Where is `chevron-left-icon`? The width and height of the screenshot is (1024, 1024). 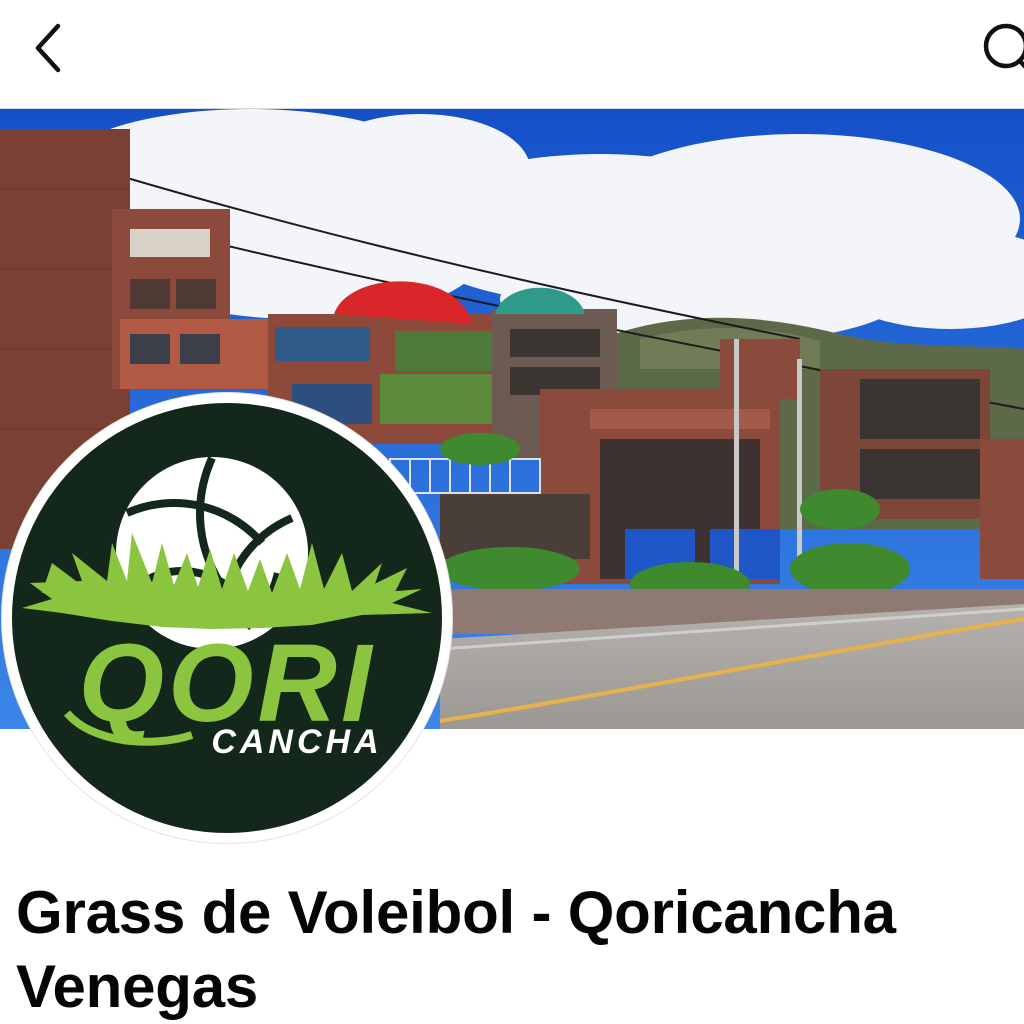 chevron-left-icon is located at coordinates (48, 48).